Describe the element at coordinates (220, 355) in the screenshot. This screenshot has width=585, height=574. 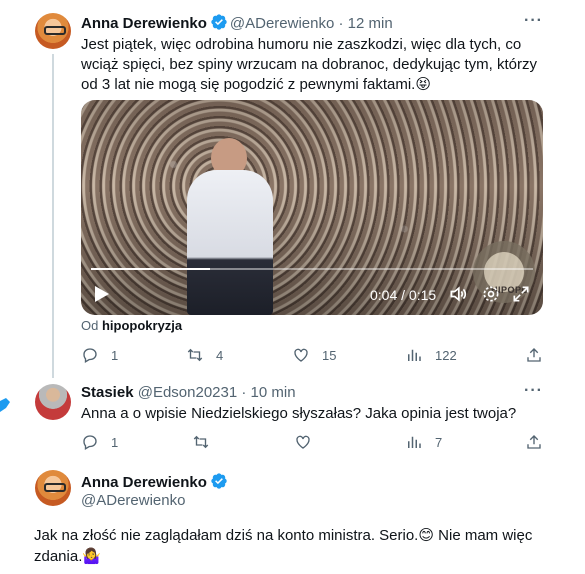
I see `retweet-count: 4` at that location.